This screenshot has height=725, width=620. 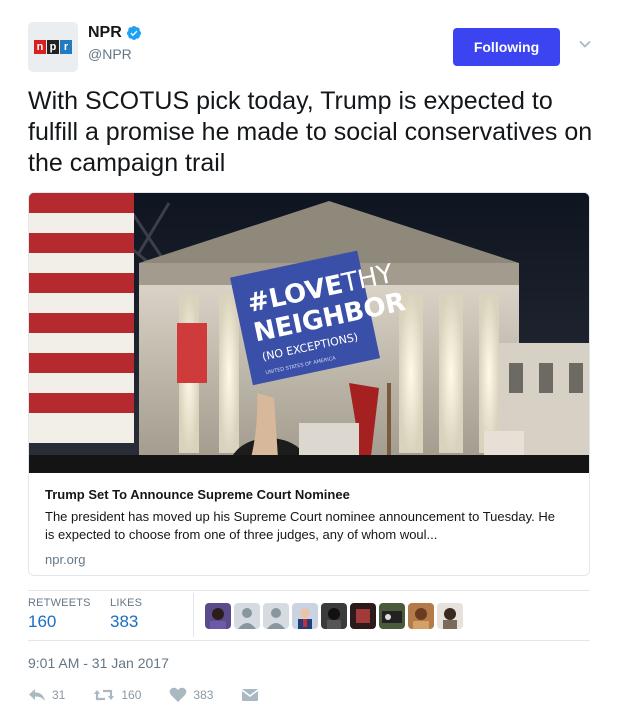 What do you see at coordinates (40, 47) in the screenshot?
I see `logo-letter-n: n` at bounding box center [40, 47].